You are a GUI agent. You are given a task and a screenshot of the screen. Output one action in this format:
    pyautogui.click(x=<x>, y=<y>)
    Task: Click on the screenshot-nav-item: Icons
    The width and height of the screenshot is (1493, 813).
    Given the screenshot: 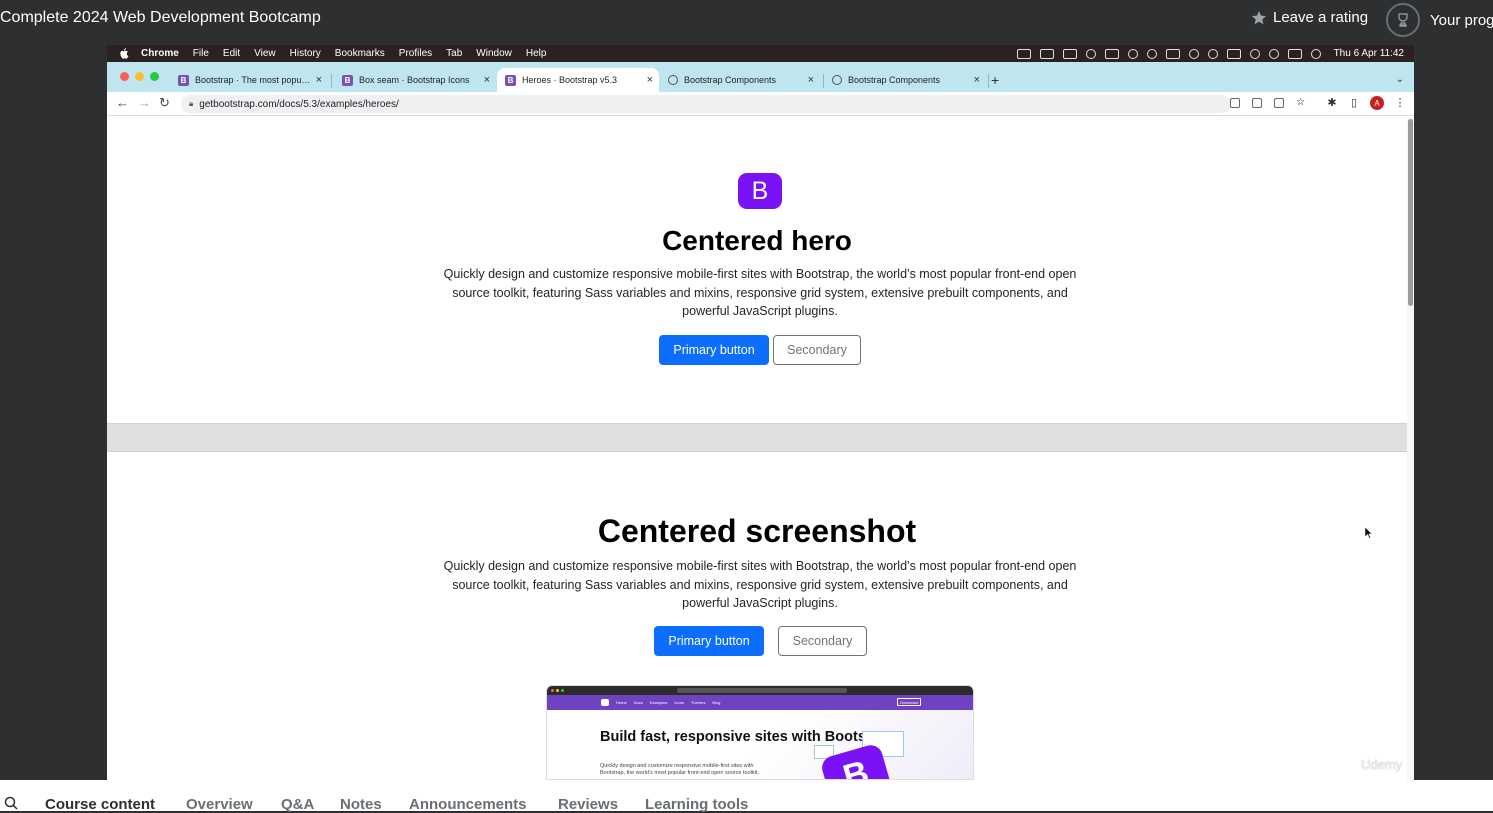 What is the action you would take?
    pyautogui.click(x=679, y=702)
    